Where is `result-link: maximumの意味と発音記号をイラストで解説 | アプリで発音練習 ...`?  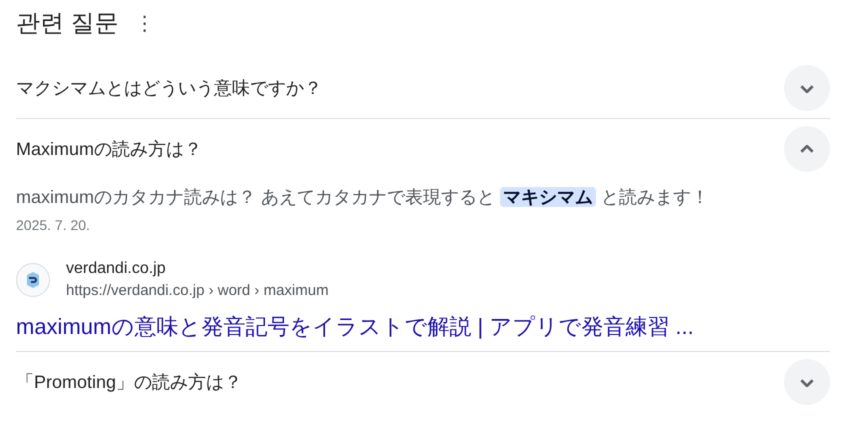 result-link: maximumの意味と発音記号をイラストで解説 | アプリで発音練習 ... is located at coordinates (355, 326).